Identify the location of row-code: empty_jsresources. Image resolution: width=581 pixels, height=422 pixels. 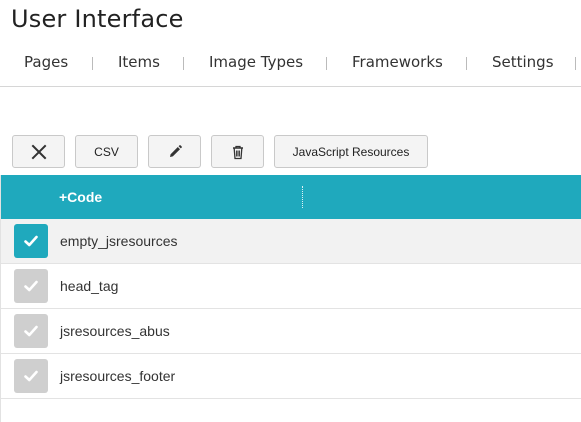
(119, 241).